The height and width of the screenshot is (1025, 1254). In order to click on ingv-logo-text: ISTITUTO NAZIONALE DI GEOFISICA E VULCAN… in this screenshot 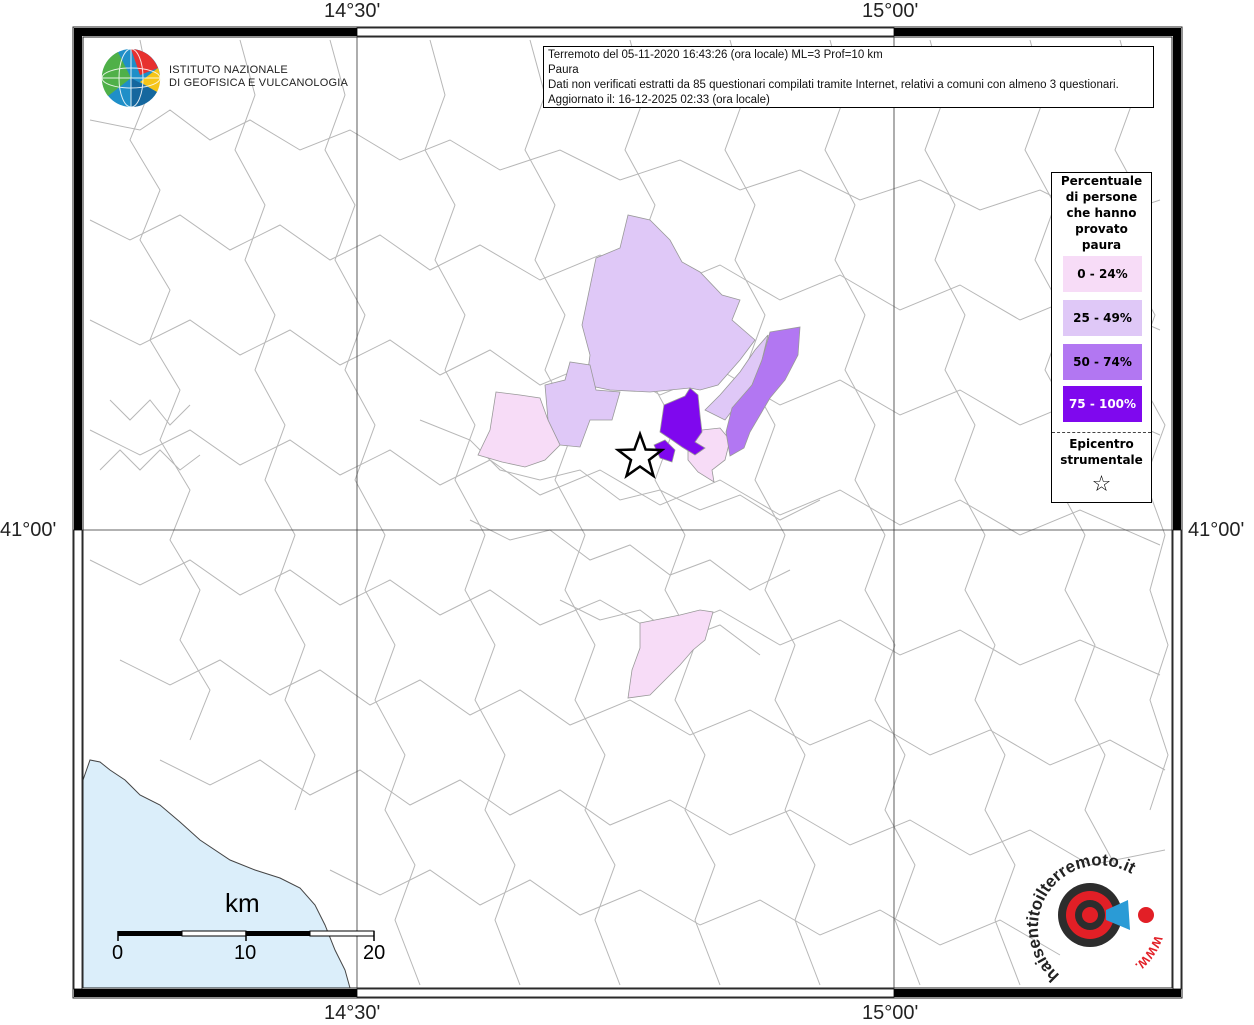, I will do `click(258, 77)`.